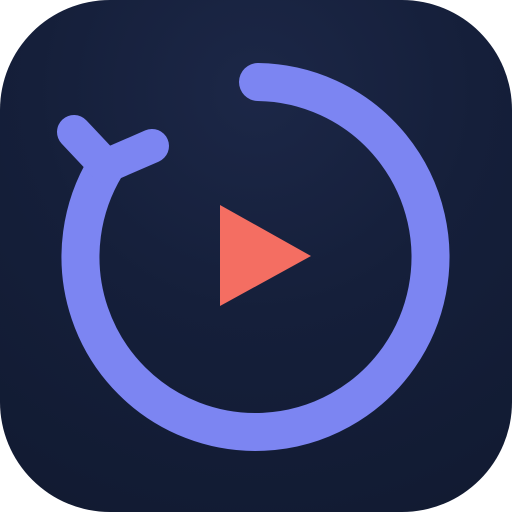  I want to click on stopwatch-crown, so click(113, 149).